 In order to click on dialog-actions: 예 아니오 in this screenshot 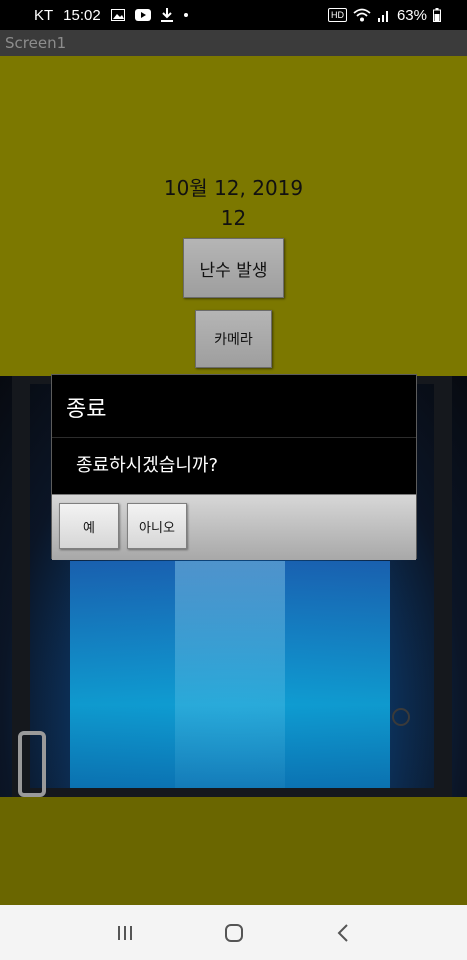, I will do `click(234, 527)`.